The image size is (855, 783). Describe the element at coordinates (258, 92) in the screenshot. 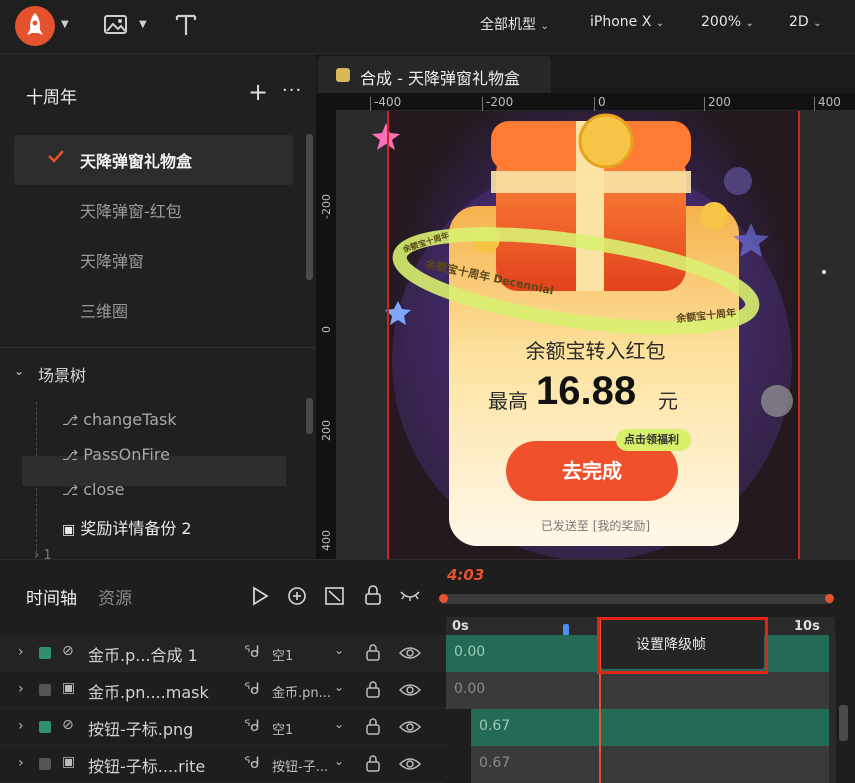

I see `add-composition-button: +` at that location.